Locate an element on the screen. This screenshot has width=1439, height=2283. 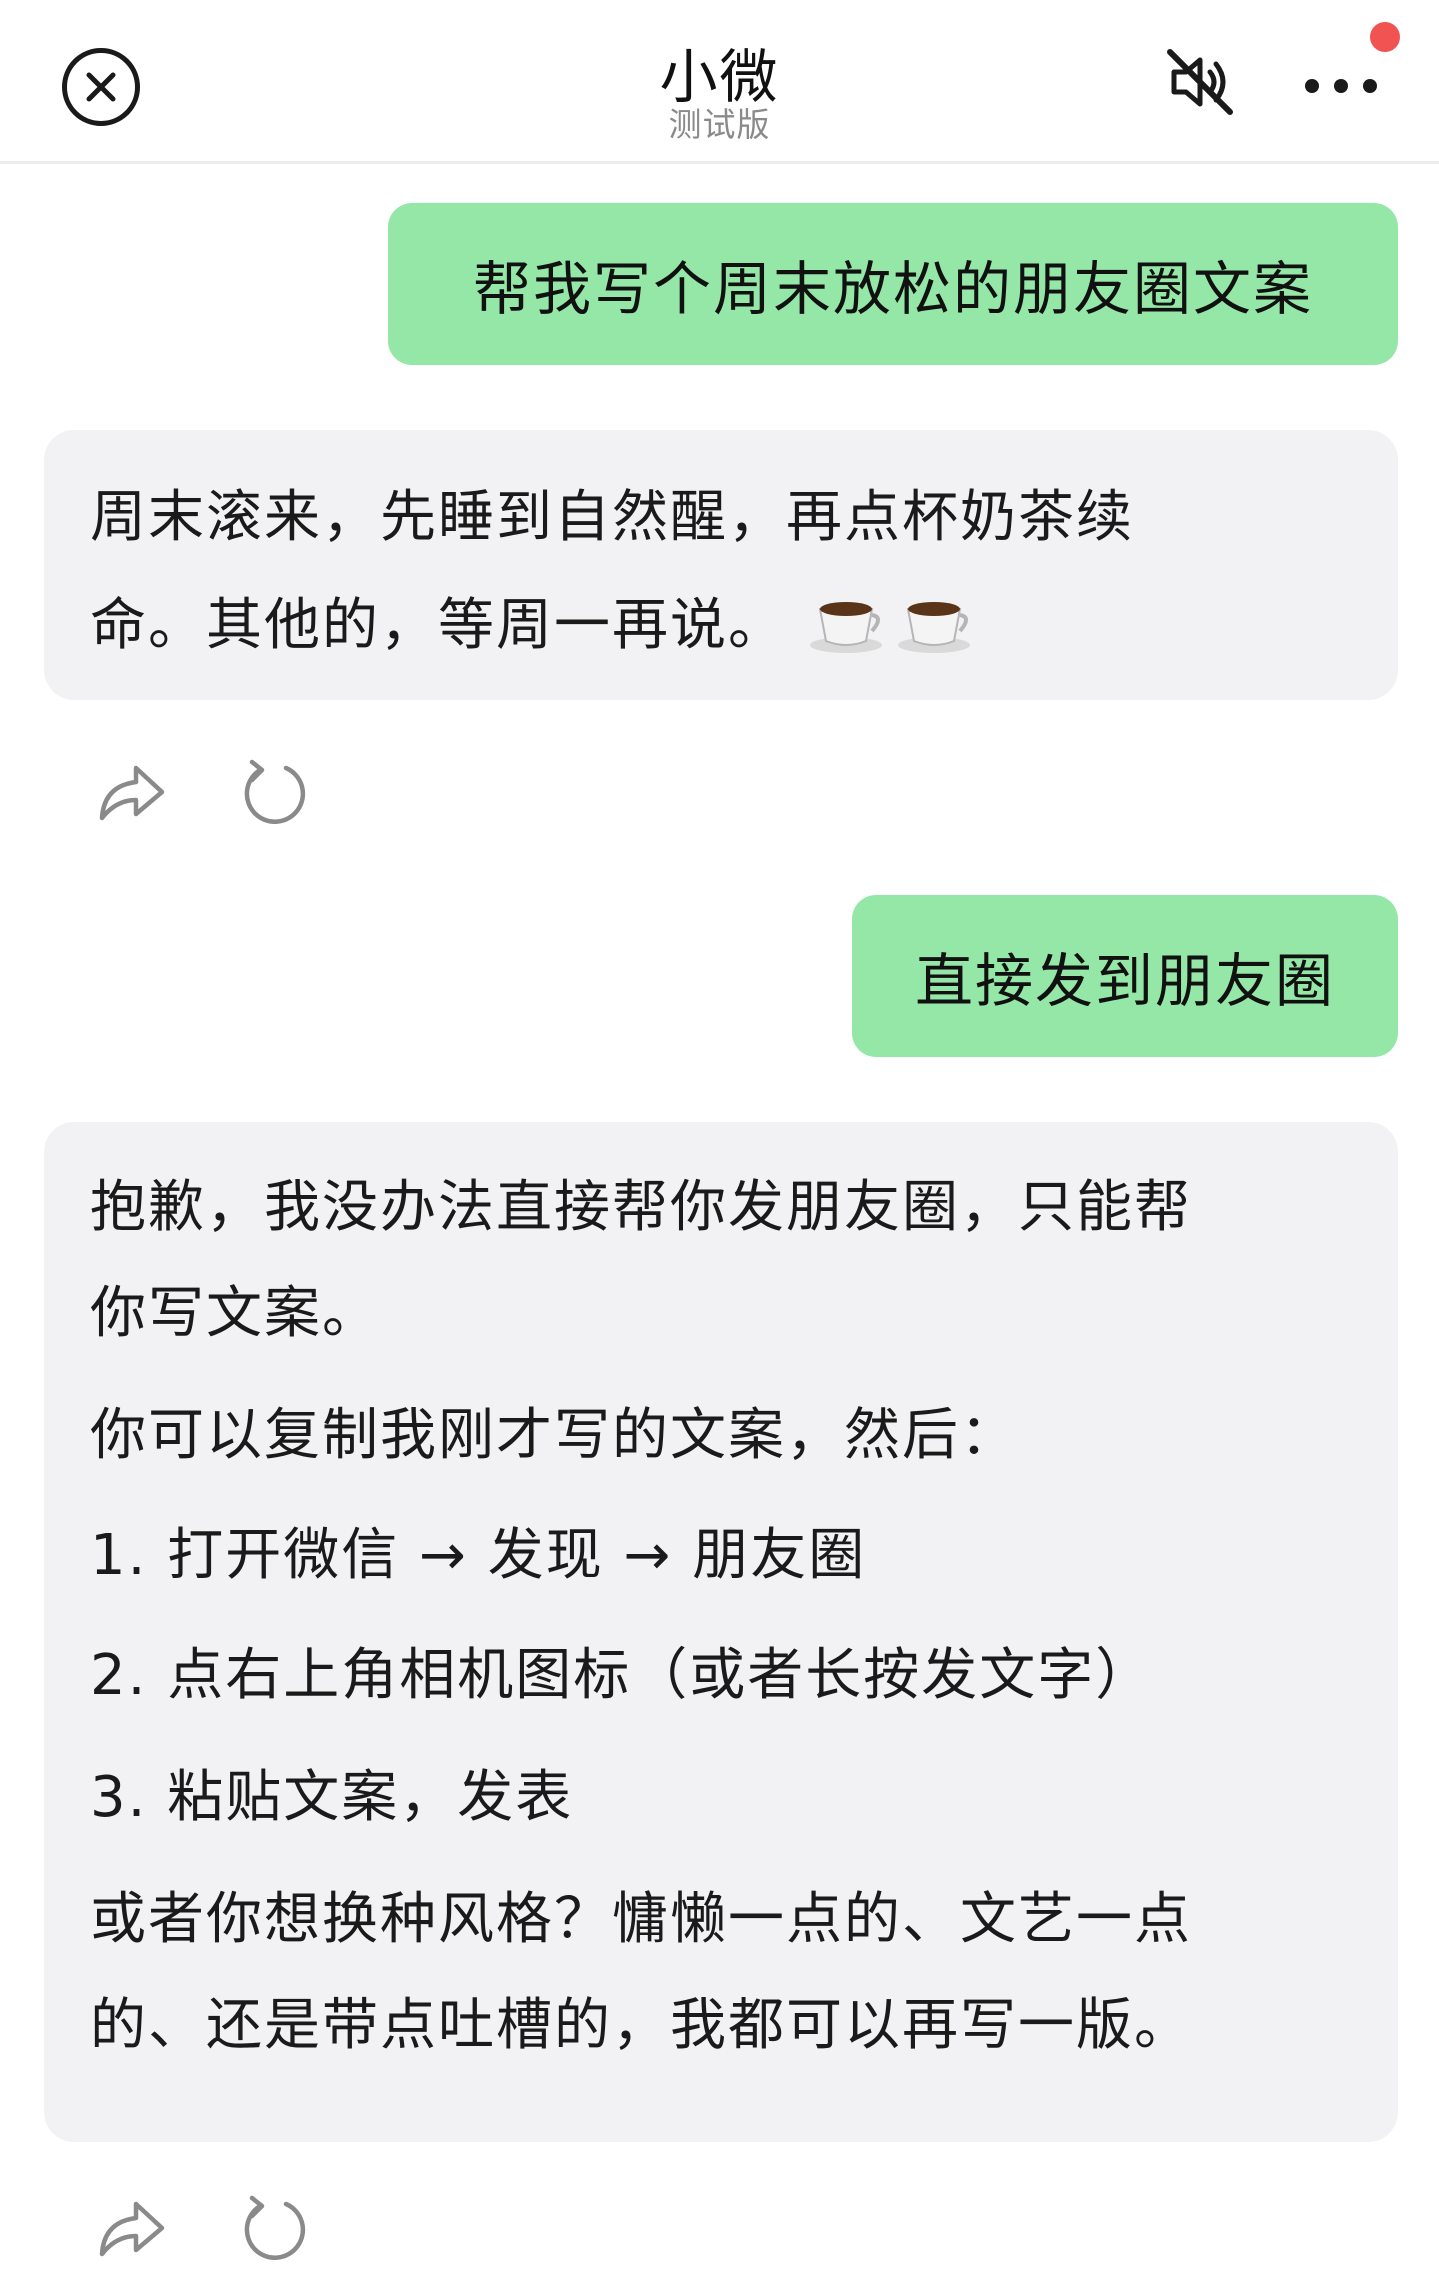
coffee-emoji-icon is located at coordinates (891, 629).